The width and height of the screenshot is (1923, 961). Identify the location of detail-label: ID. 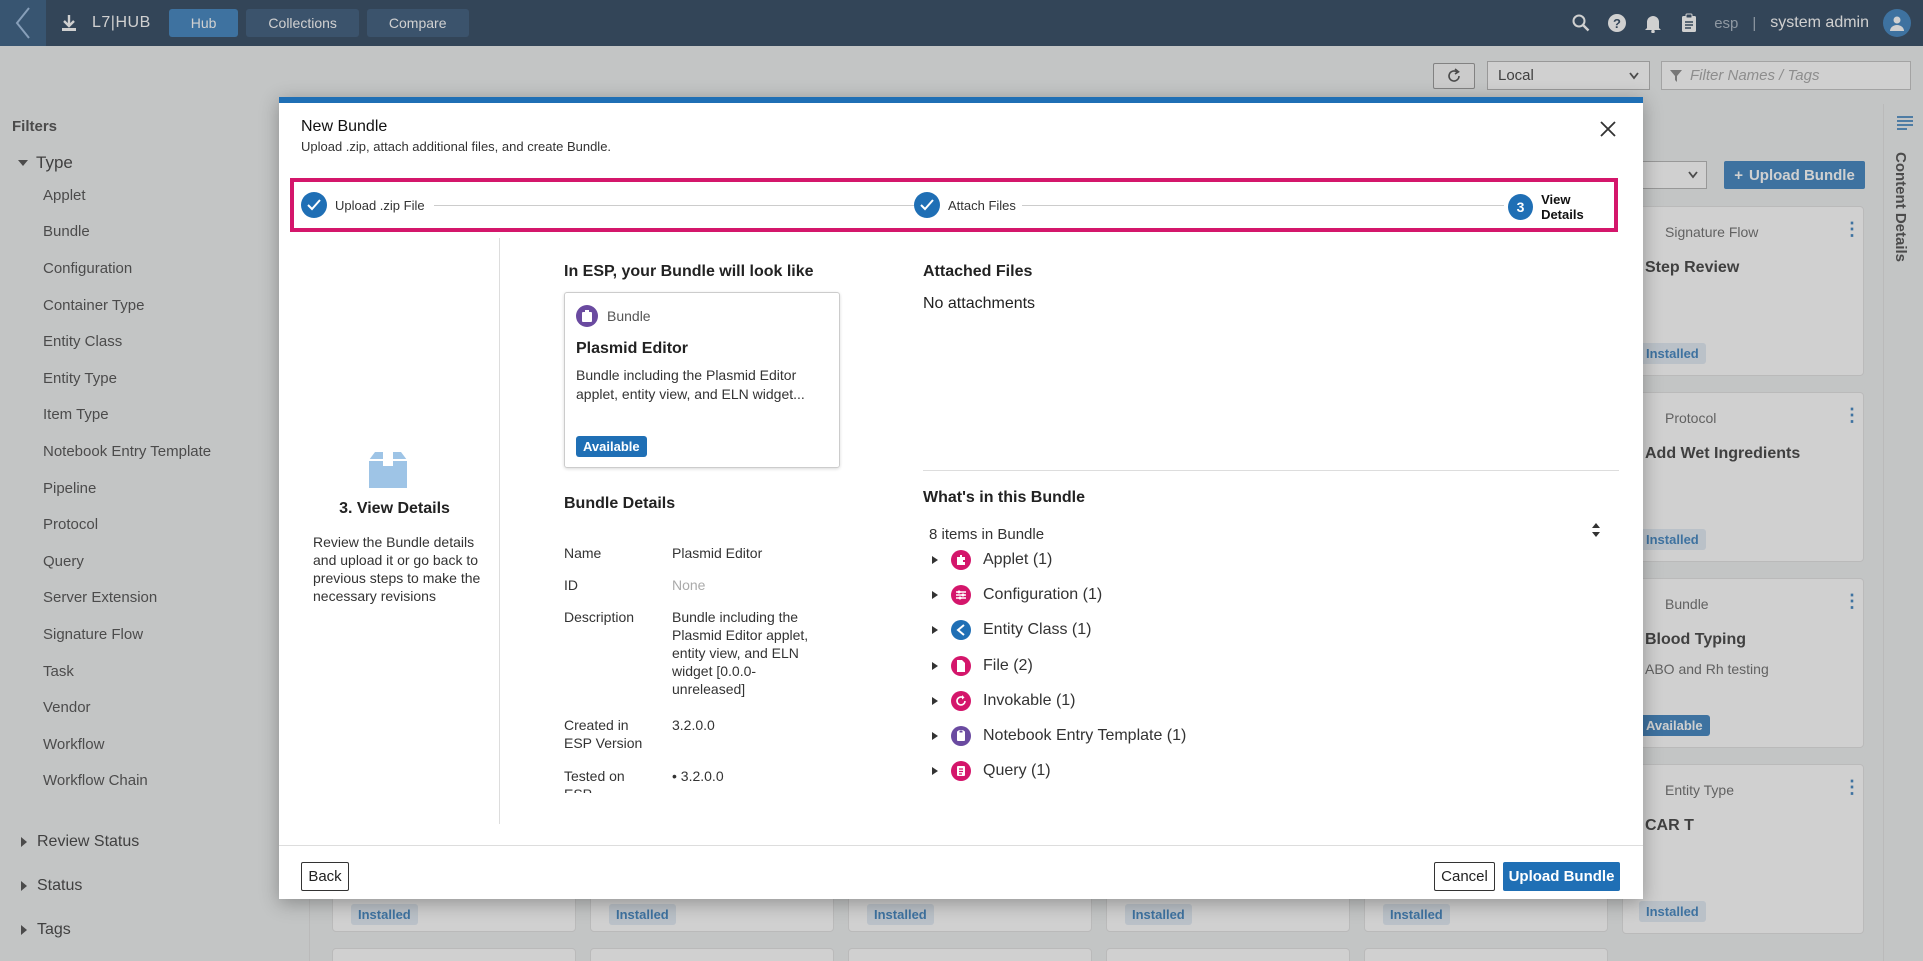
(571, 585).